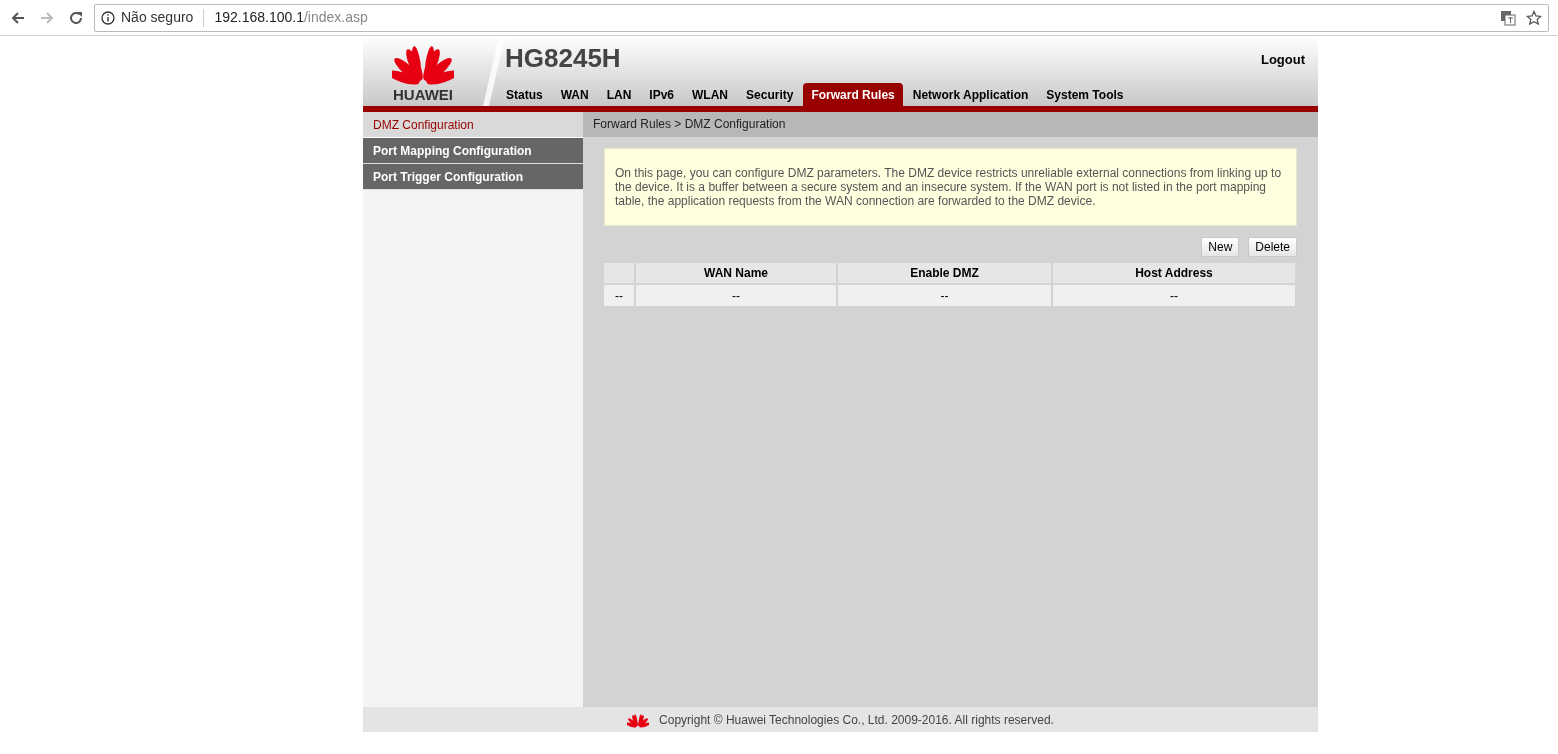 The width and height of the screenshot is (1558, 754). What do you see at coordinates (710, 95) in the screenshot?
I see `nav-tab: WLAN` at bounding box center [710, 95].